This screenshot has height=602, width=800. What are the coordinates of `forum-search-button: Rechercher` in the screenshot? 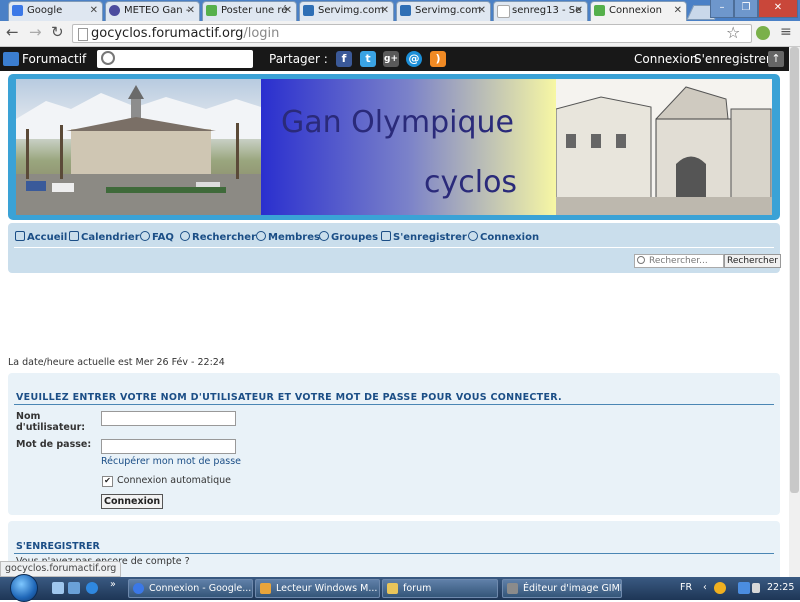 It's located at (752, 261).